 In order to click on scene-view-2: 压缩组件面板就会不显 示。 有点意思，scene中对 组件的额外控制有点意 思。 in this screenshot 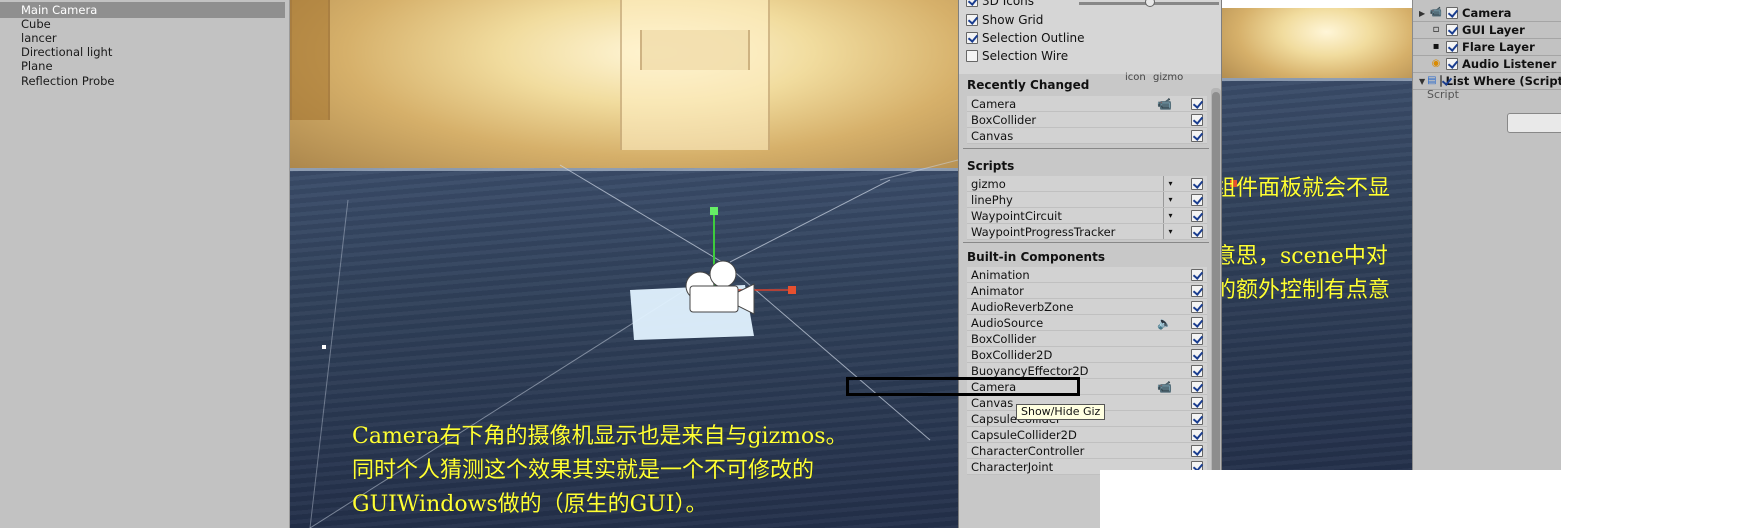, I will do `click(1317, 239)`.